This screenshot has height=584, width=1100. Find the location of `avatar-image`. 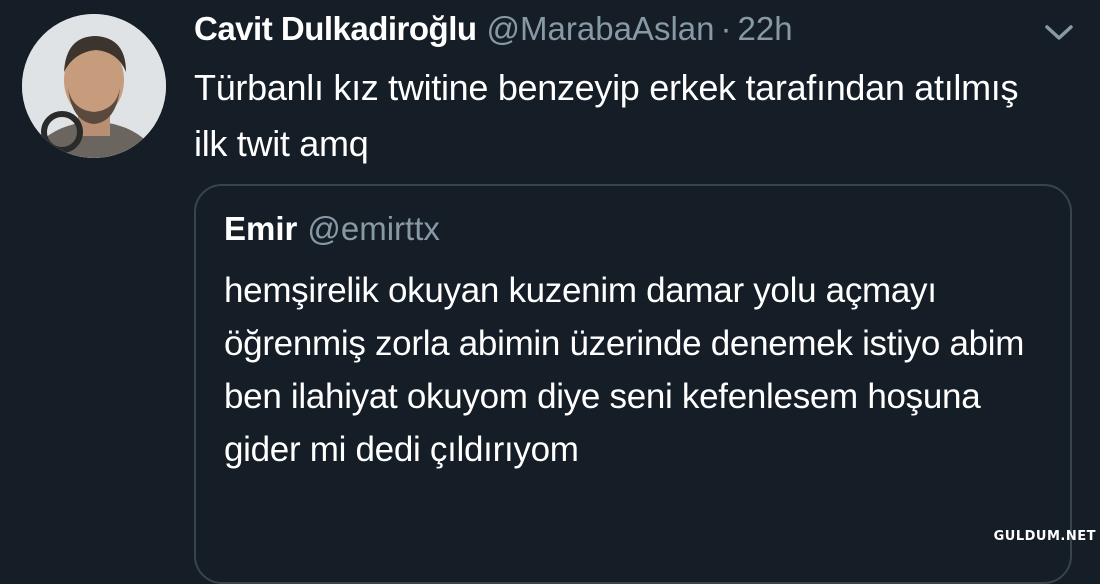

avatar-image is located at coordinates (94, 86).